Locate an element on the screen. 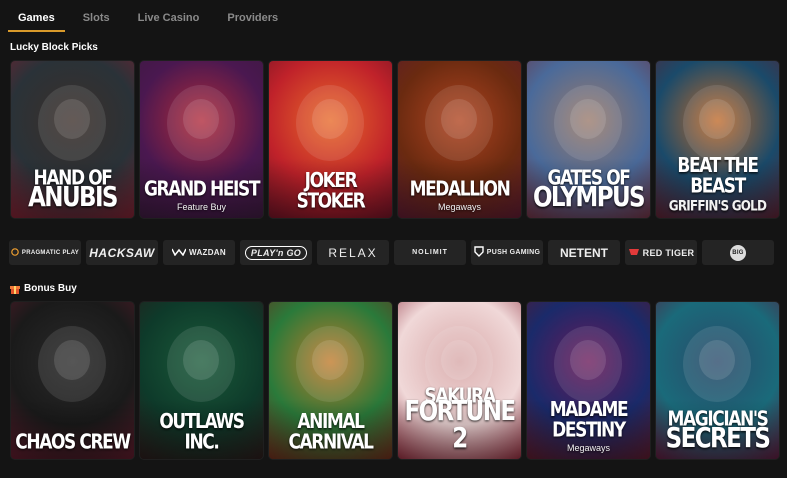 This screenshot has height=478, width=787. game-title-block: GRAND HEIST Feature Buy is located at coordinates (201, 194).